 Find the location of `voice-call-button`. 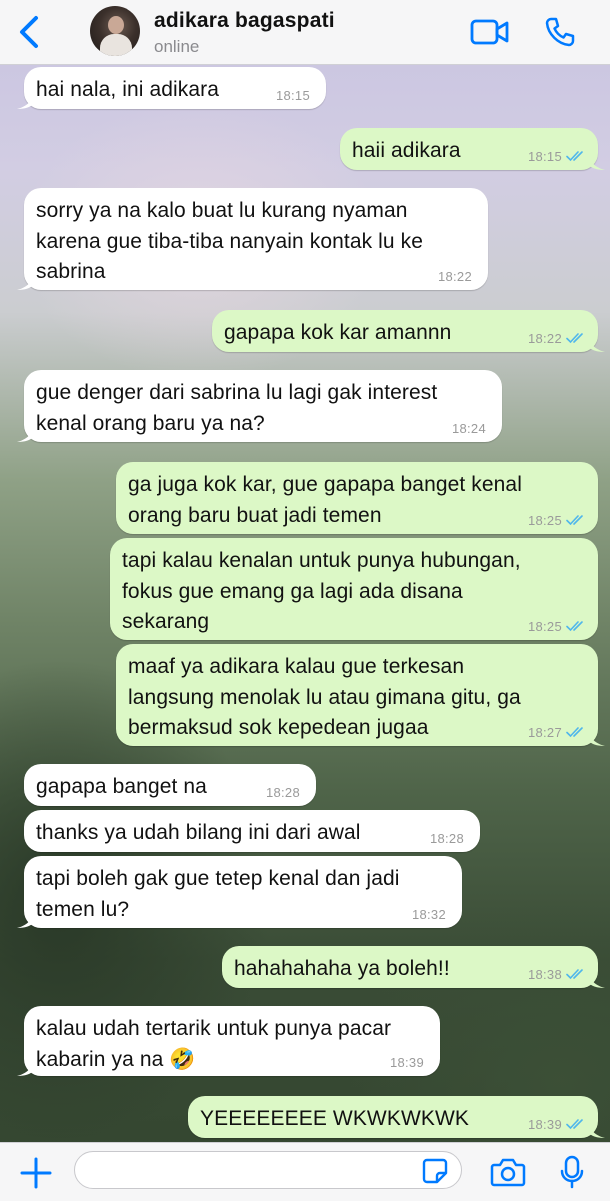

voice-call-button is located at coordinates (560, 32).